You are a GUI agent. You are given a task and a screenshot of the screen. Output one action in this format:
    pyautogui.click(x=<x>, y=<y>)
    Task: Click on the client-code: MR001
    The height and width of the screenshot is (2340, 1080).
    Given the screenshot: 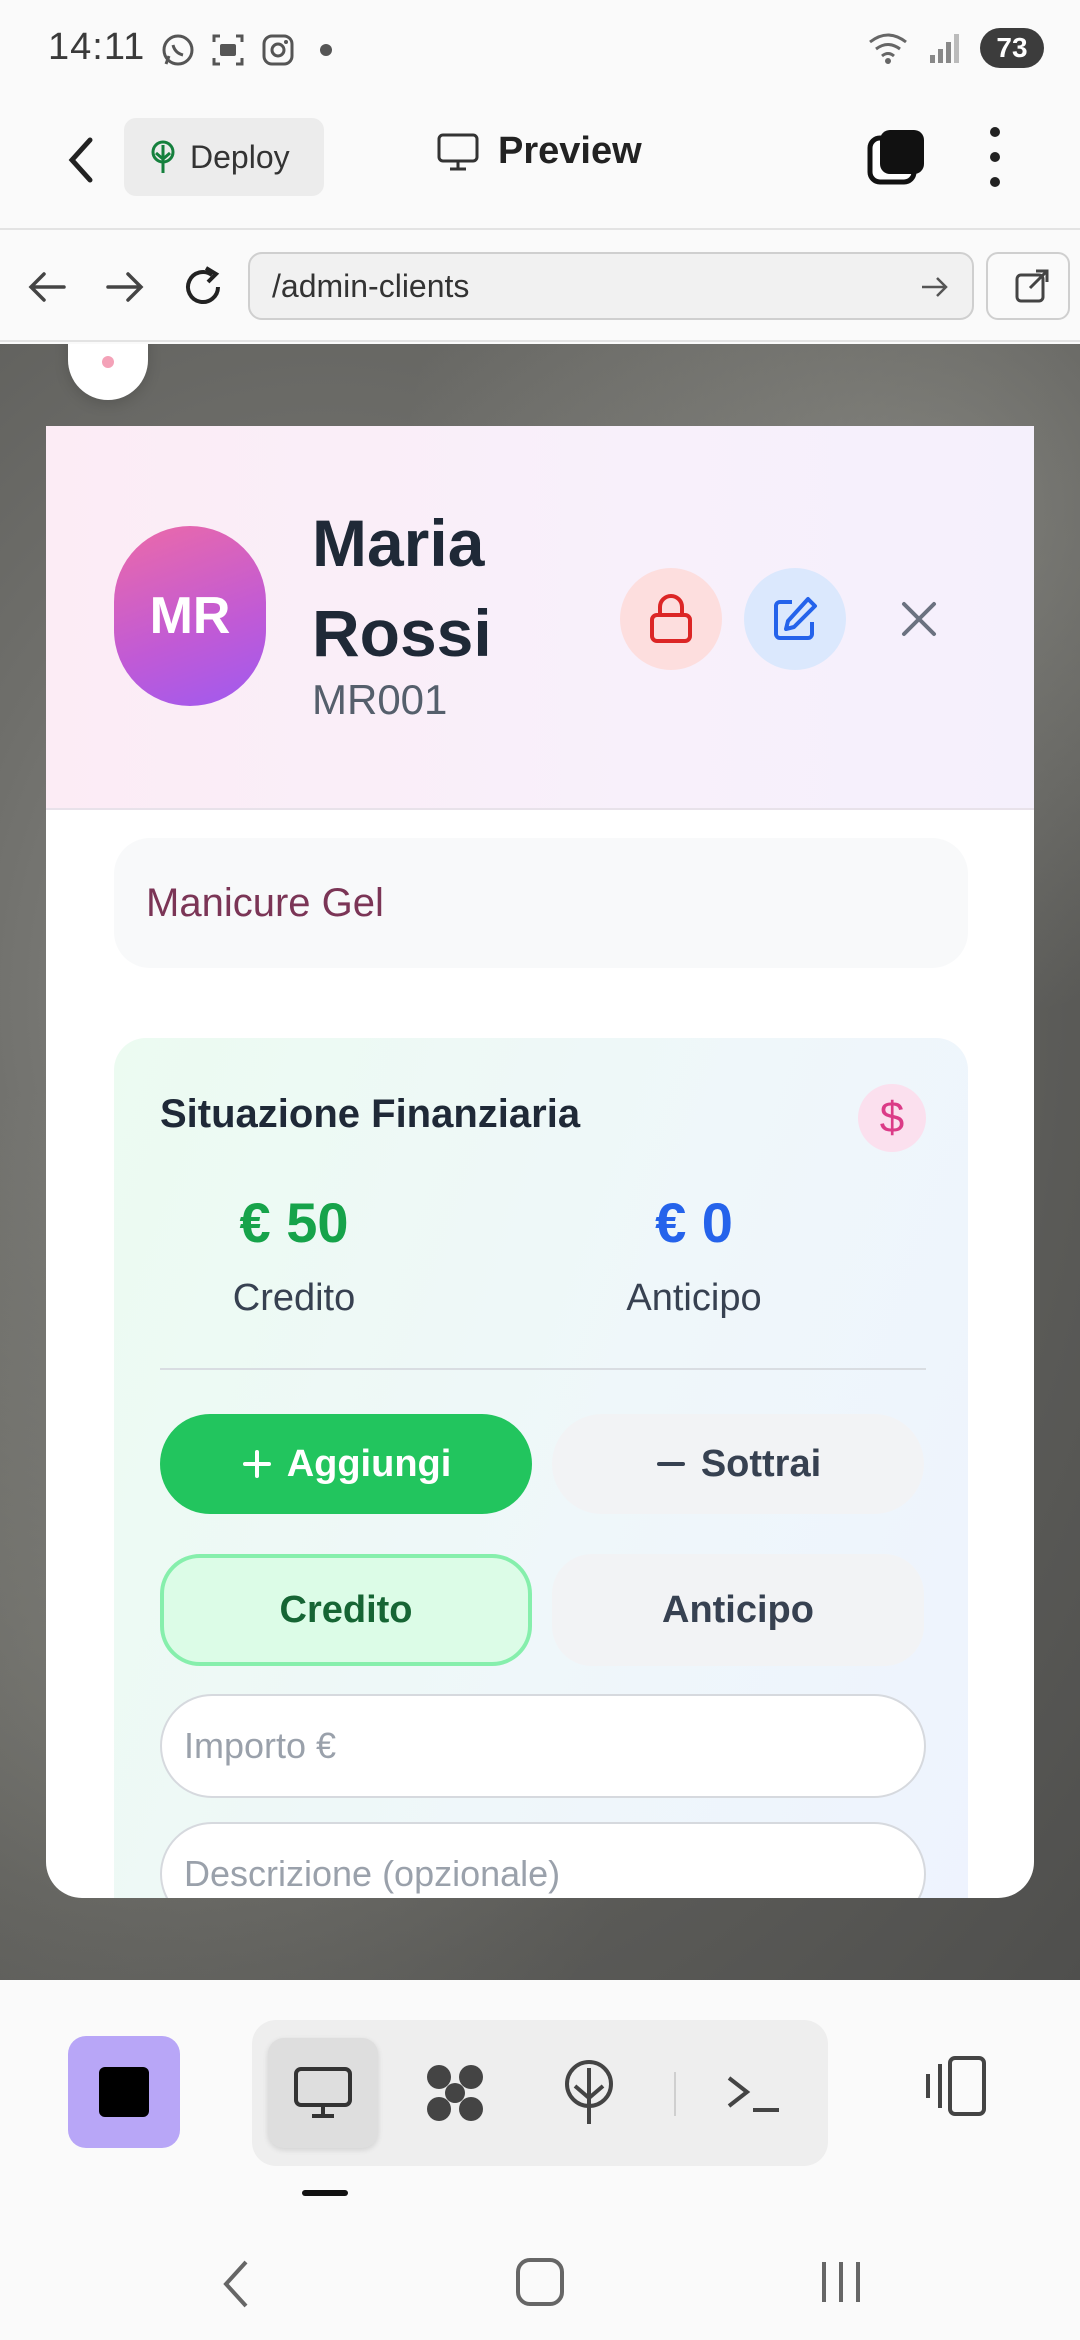 What is the action you would take?
    pyautogui.click(x=380, y=699)
    